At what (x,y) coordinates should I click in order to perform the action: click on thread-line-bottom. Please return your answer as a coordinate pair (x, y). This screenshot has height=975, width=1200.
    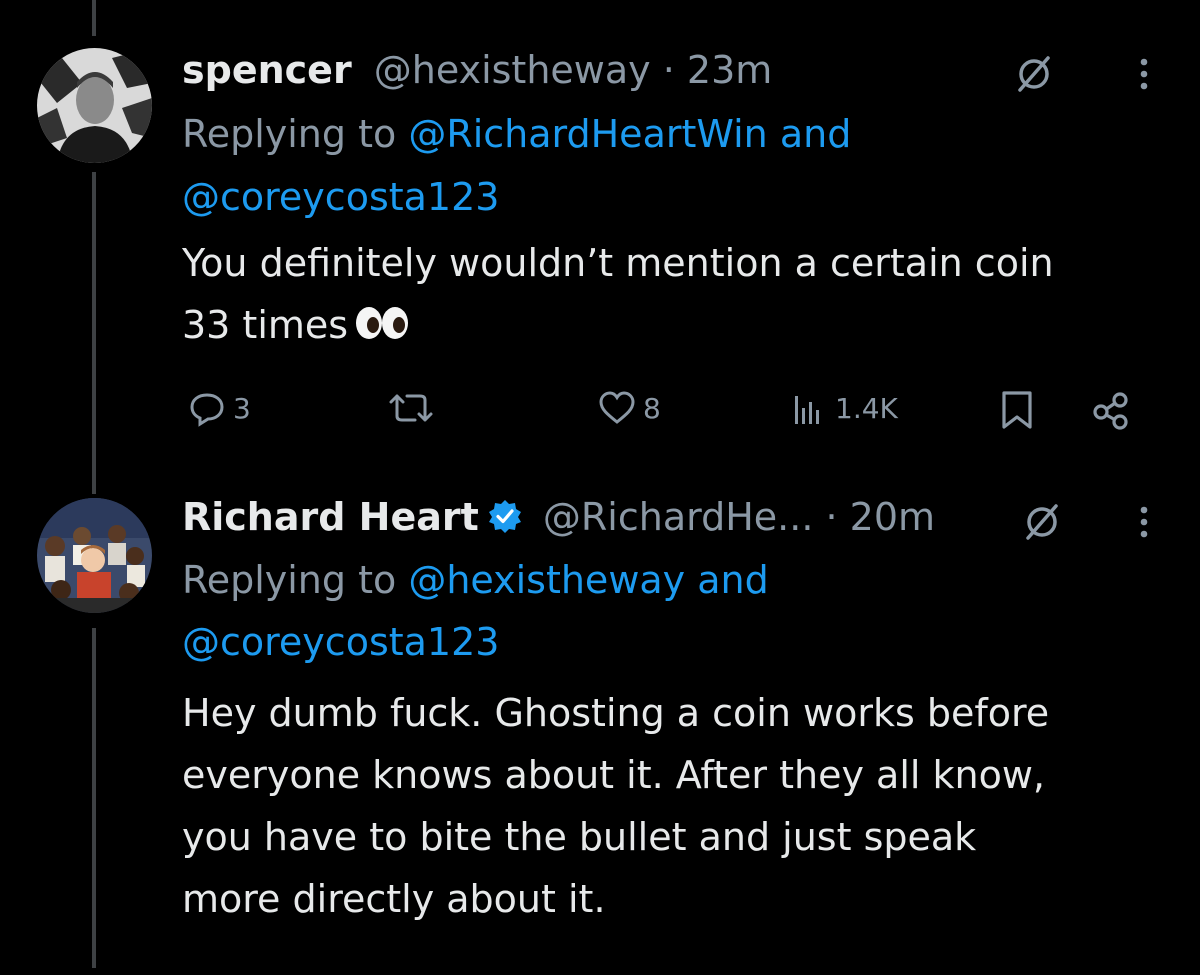
    Looking at the image, I should click on (94, 798).